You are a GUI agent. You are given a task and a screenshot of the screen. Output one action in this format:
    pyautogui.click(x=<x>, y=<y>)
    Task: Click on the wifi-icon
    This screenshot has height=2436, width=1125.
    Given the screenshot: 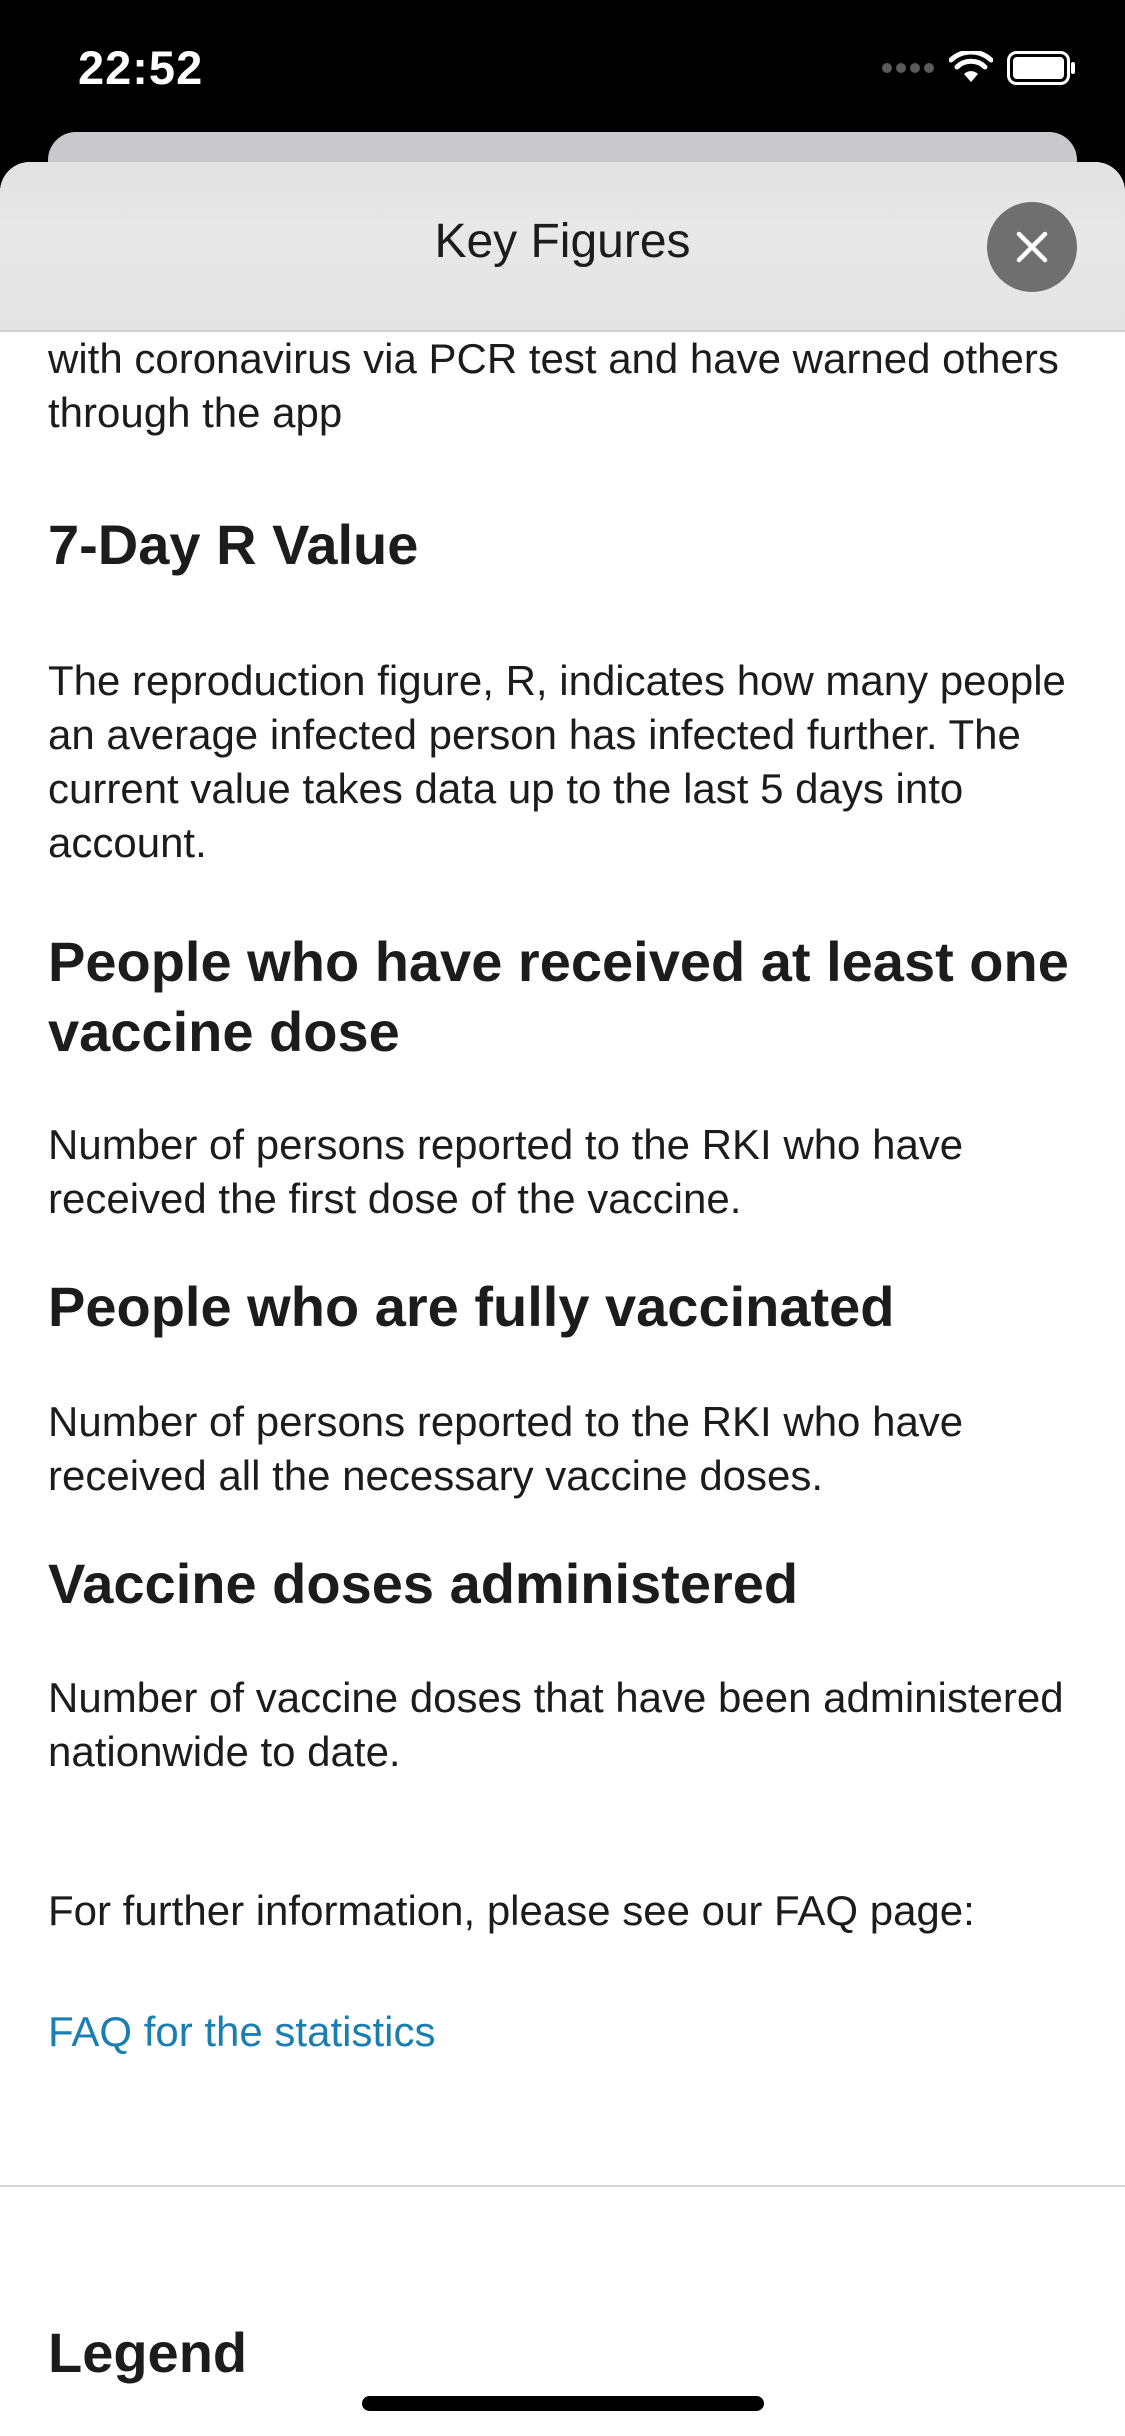 What is the action you would take?
    pyautogui.click(x=971, y=69)
    